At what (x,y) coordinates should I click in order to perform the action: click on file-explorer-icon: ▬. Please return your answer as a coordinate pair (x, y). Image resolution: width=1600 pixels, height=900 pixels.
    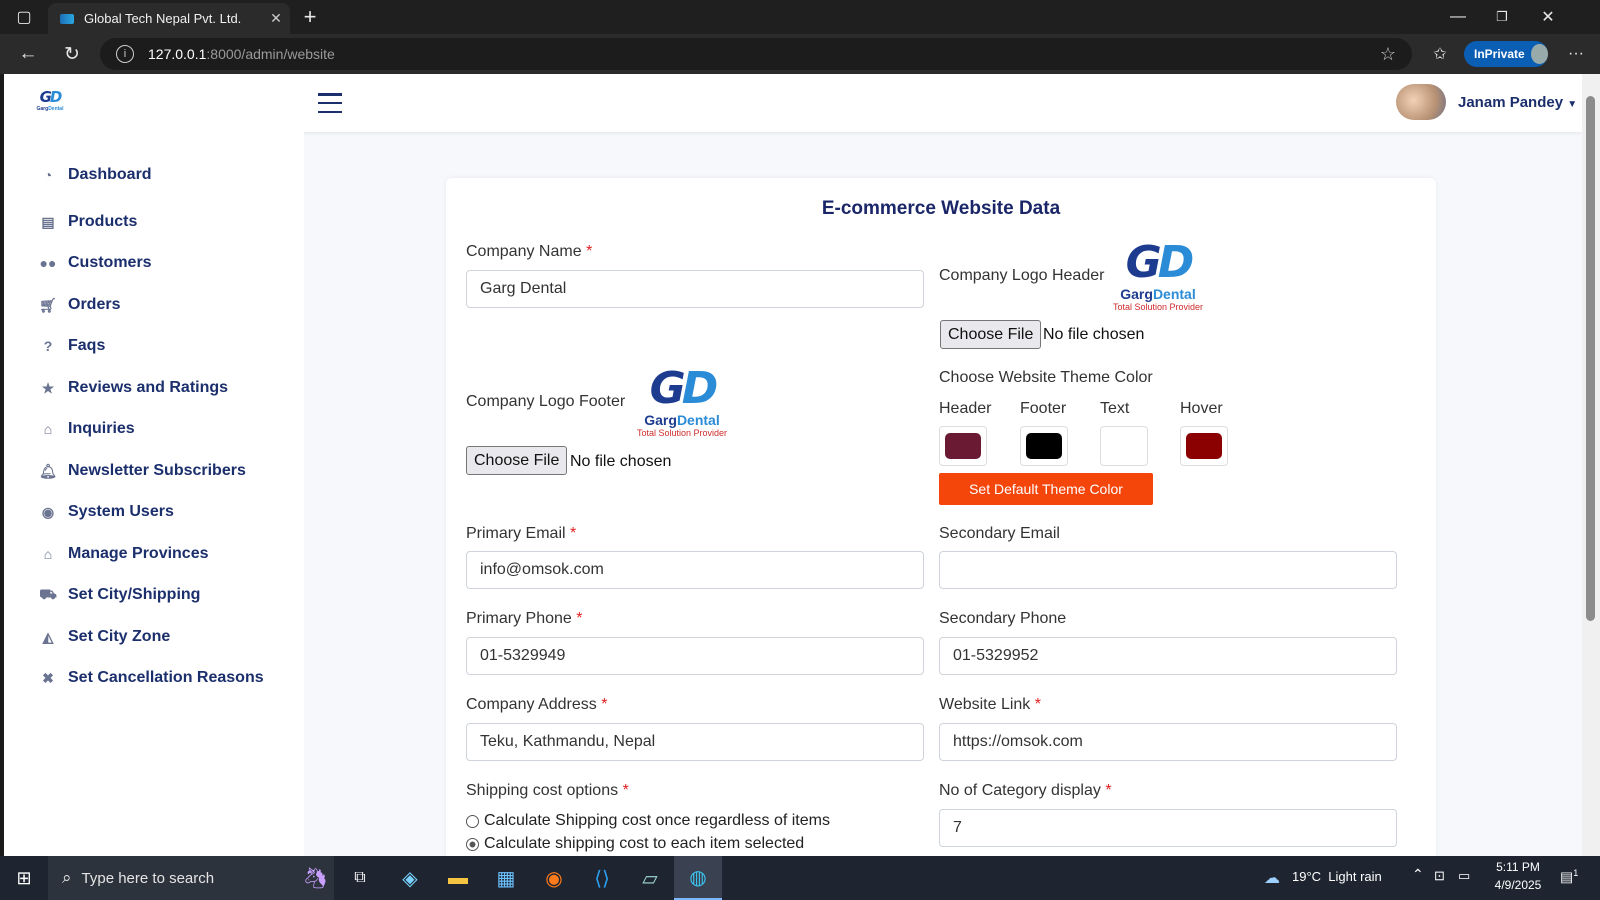
    Looking at the image, I should click on (458, 878).